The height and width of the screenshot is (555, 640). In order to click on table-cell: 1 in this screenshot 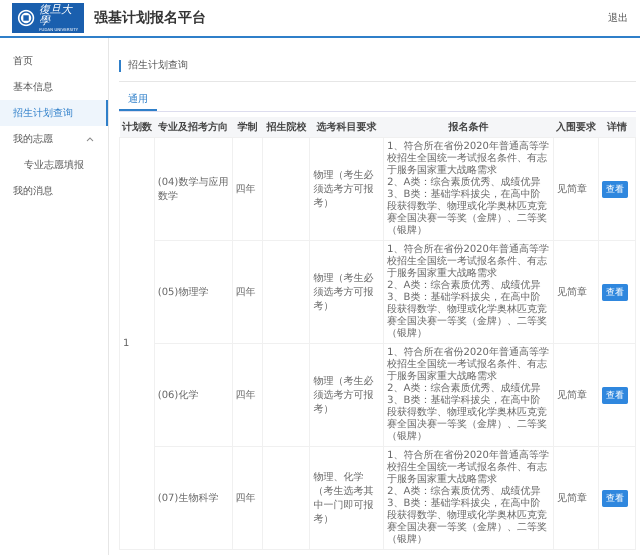, I will do `click(137, 344)`.